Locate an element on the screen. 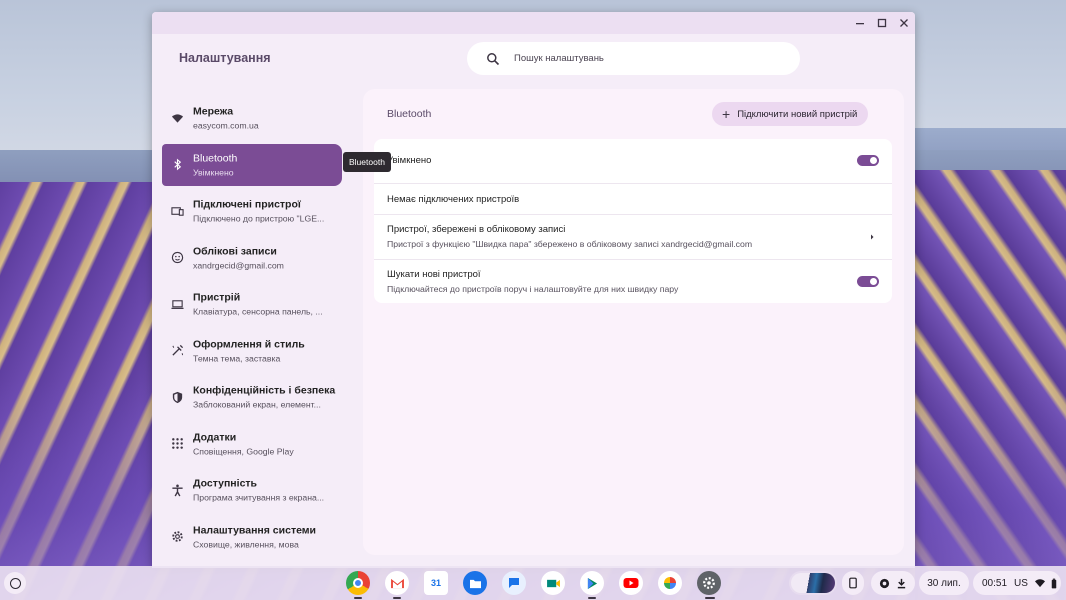  tooltip: Bluetooth is located at coordinates (367, 162).